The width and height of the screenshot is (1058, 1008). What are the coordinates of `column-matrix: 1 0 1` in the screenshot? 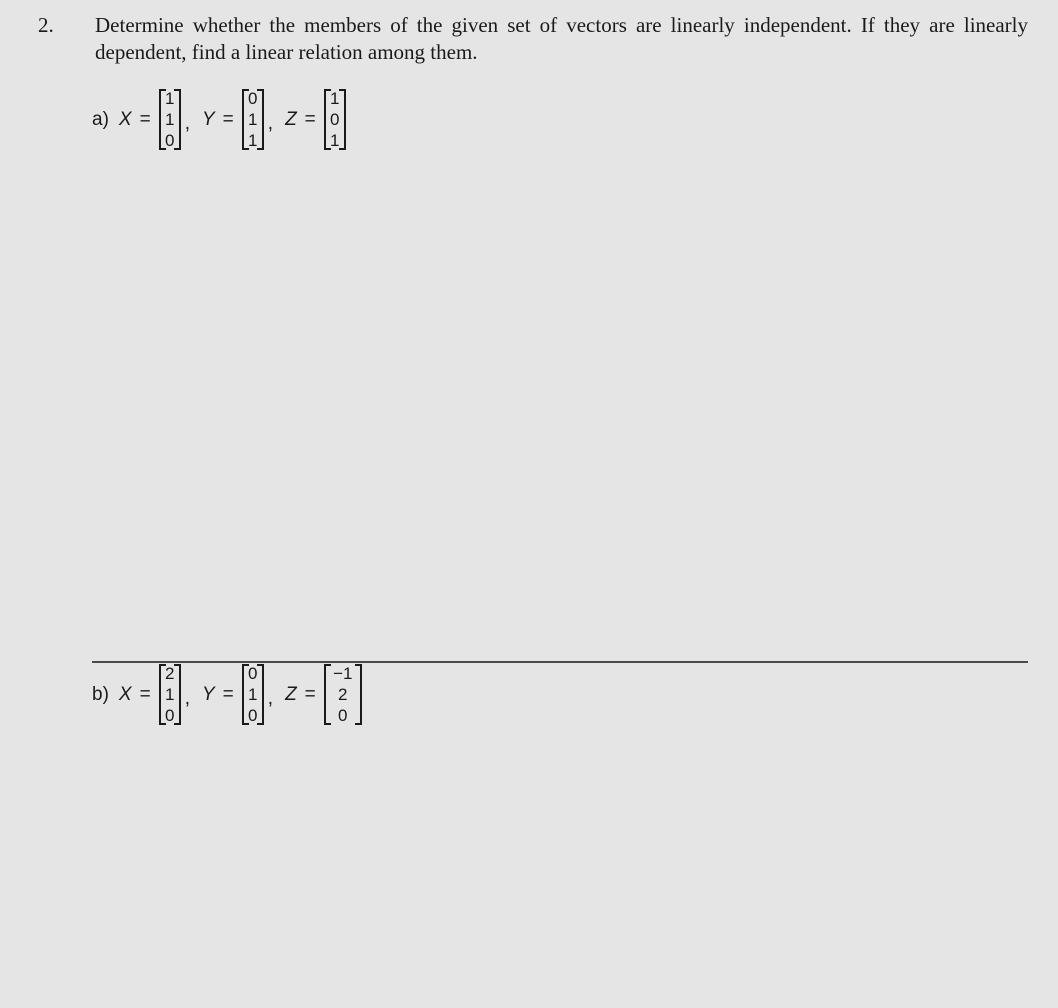 It's located at (334, 119).